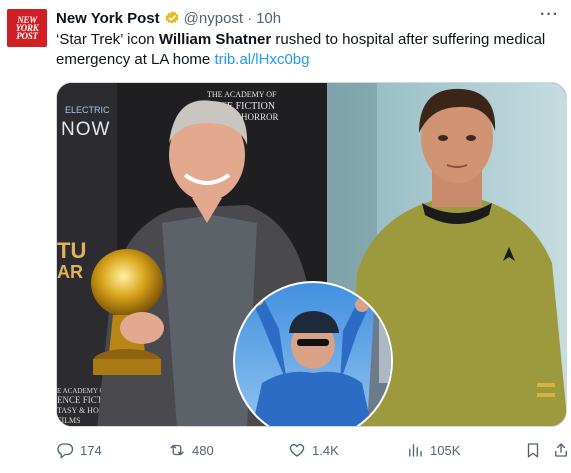  Describe the element at coordinates (91, 450) in the screenshot. I see `reply-count: 174` at that location.